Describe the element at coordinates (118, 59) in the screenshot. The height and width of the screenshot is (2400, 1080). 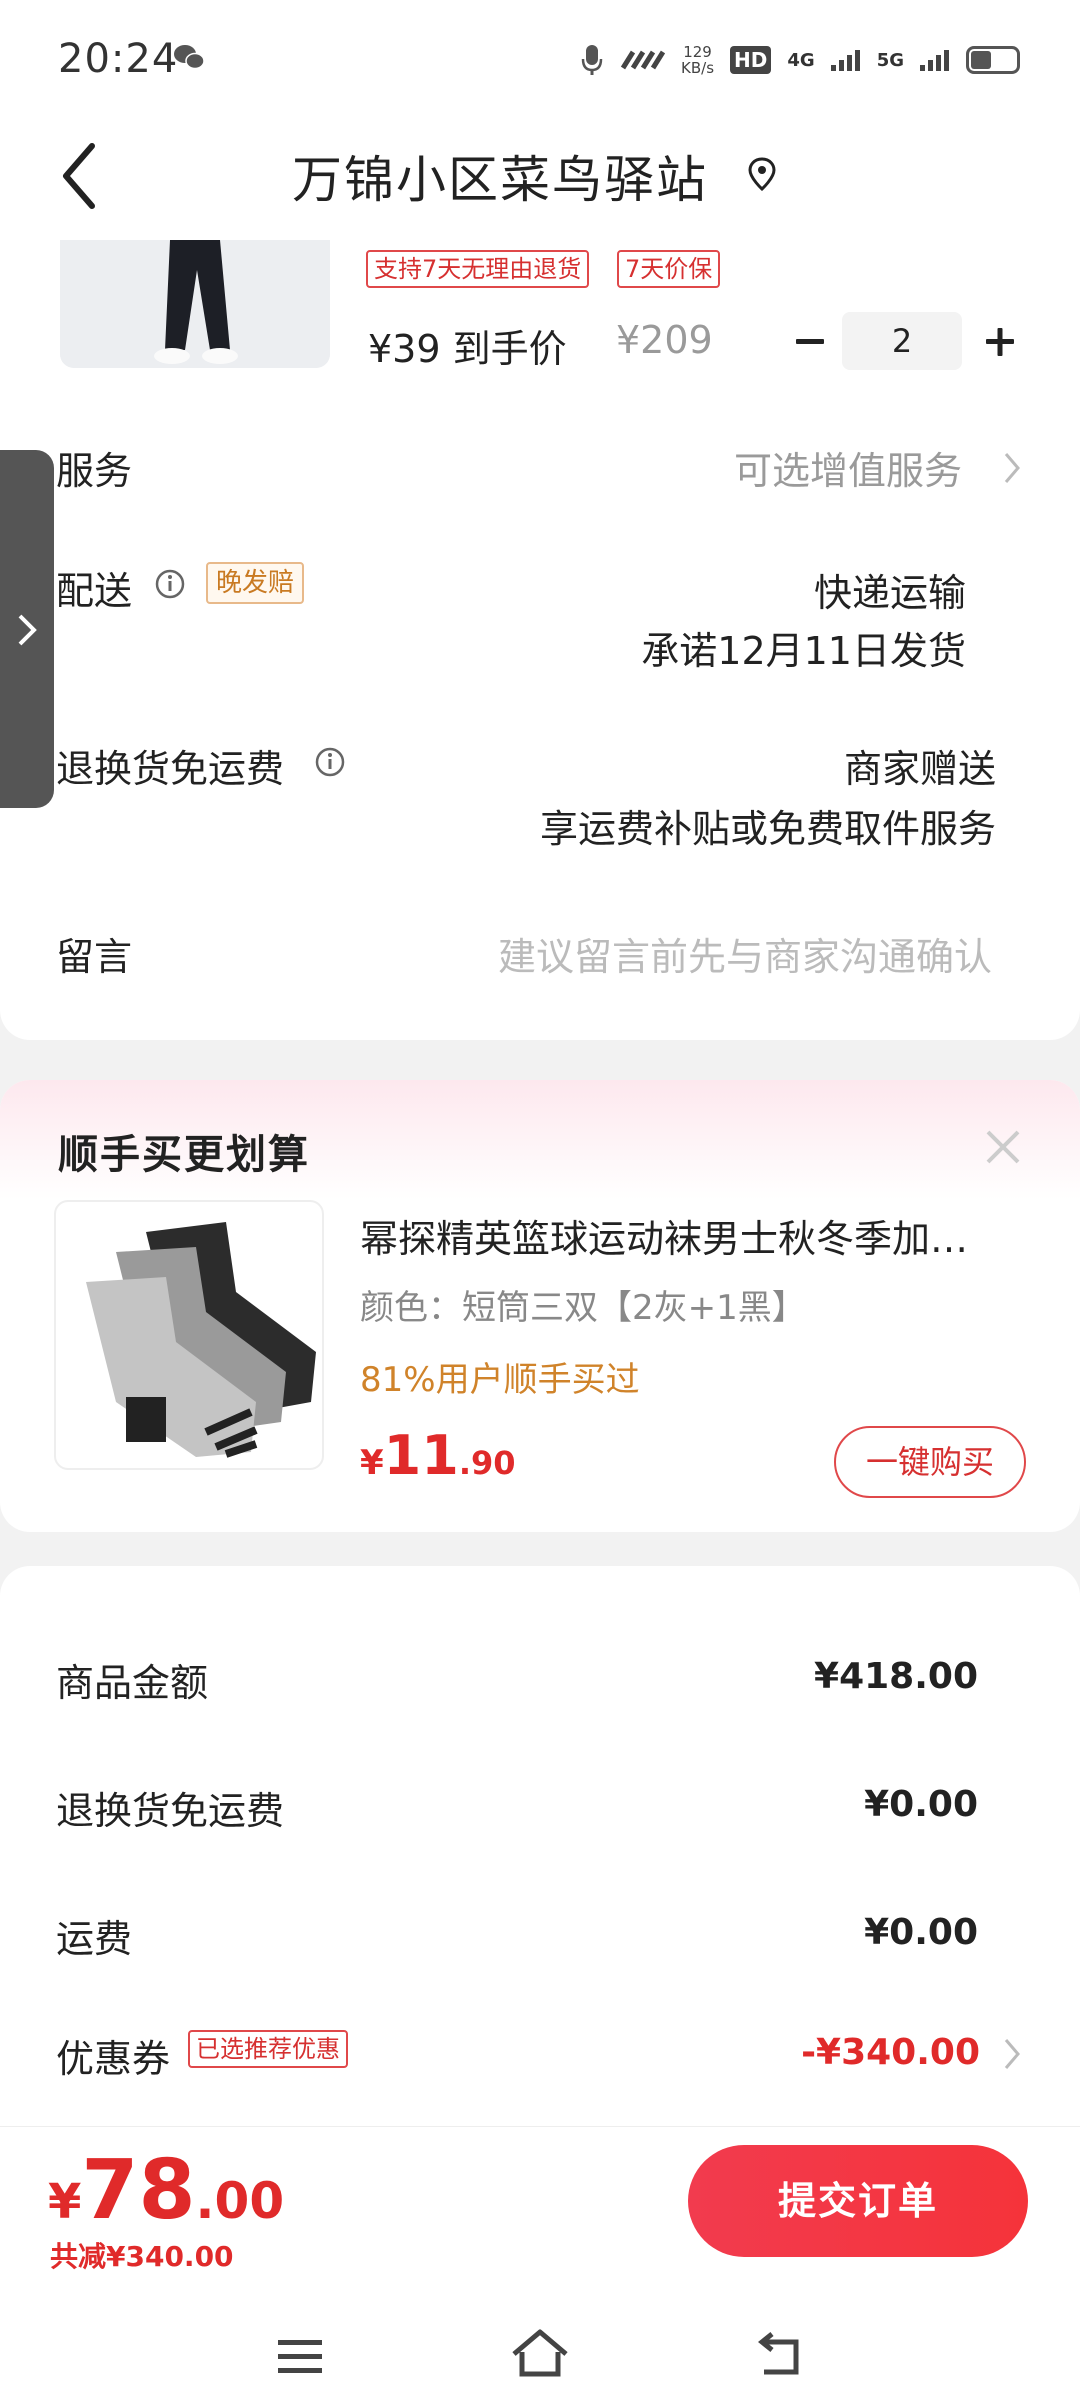
I see `status-time: 20:24` at that location.